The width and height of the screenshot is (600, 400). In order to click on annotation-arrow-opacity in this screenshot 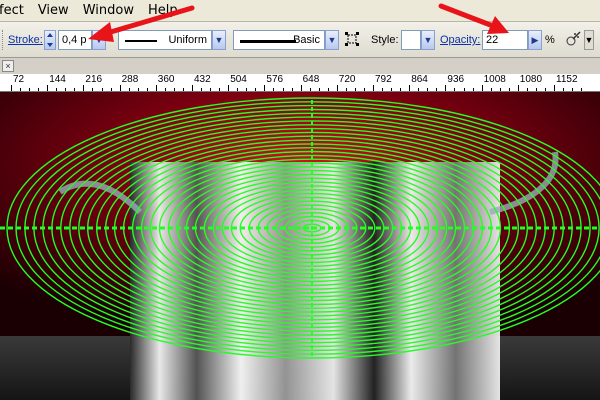, I will do `click(473, 18)`.